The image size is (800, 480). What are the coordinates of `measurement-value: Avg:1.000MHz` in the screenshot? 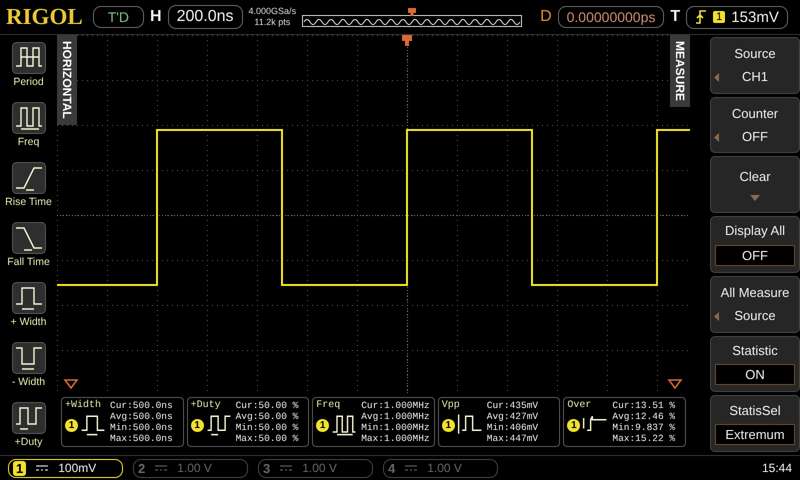 It's located at (395, 416).